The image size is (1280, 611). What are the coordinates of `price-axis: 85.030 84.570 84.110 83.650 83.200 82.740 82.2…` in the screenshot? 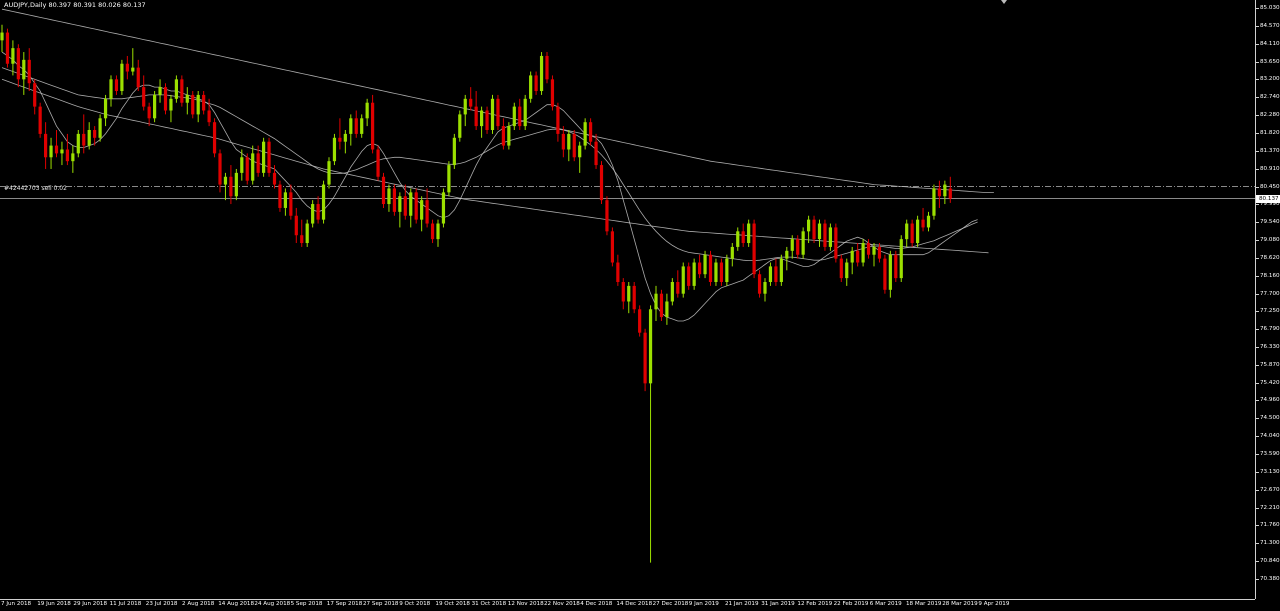 It's located at (1267, 299).